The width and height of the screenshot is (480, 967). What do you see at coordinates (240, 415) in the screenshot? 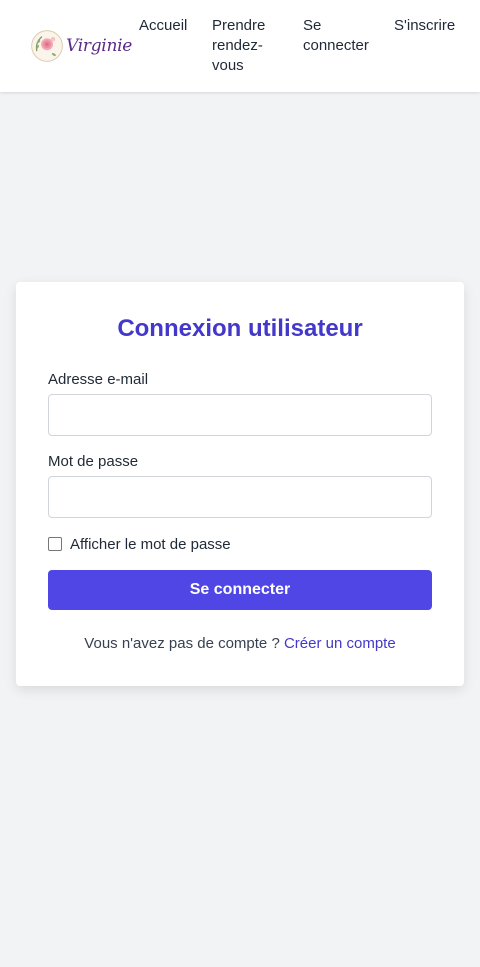
I see `email-field` at bounding box center [240, 415].